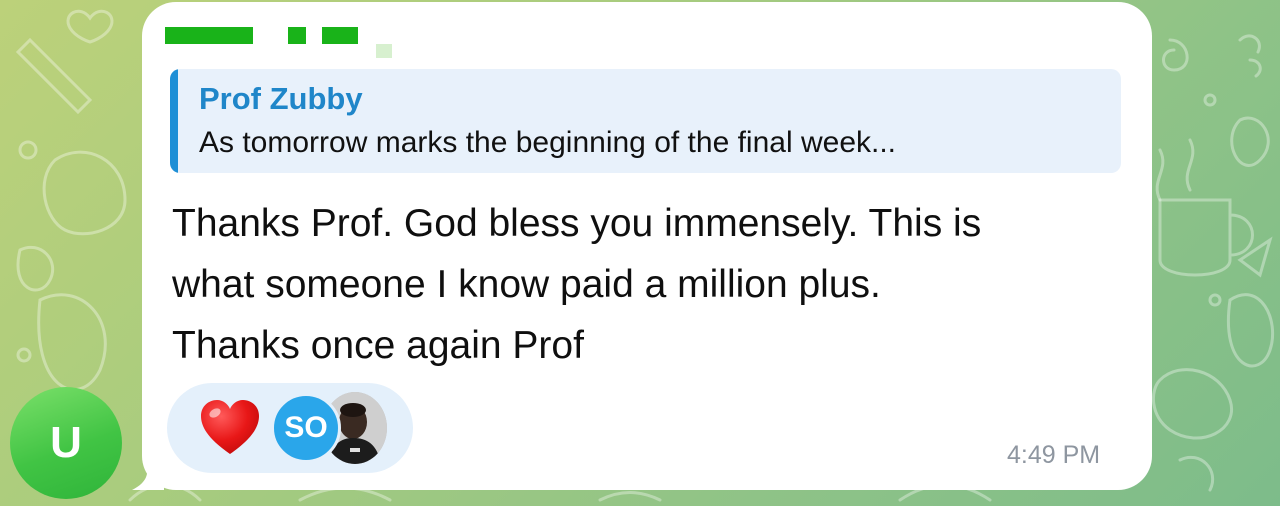 This screenshot has width=1280, height=506. I want to click on message-timestamp: 4:49 PM, so click(1054, 455).